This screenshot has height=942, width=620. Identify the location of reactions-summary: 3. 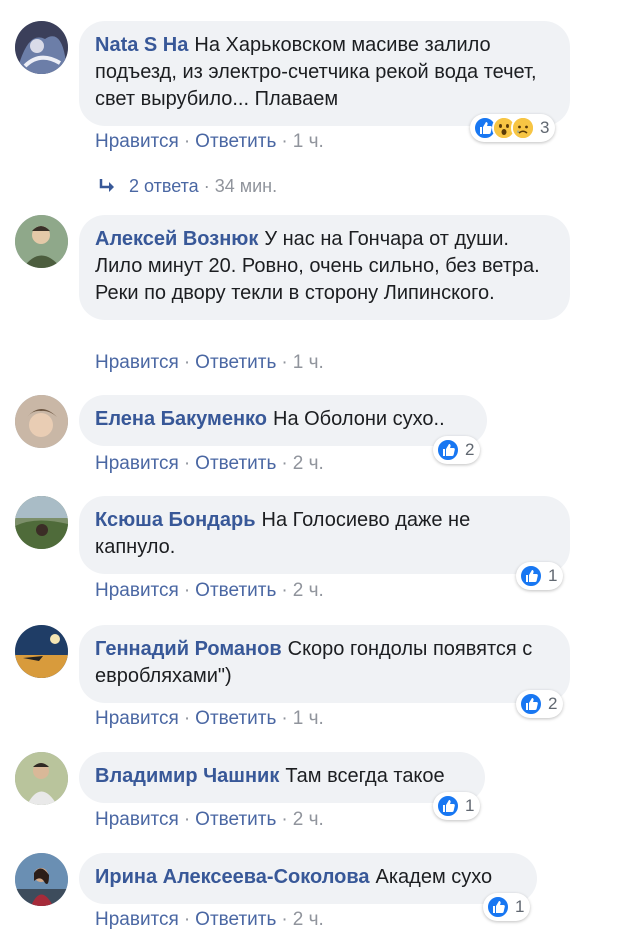
(513, 128).